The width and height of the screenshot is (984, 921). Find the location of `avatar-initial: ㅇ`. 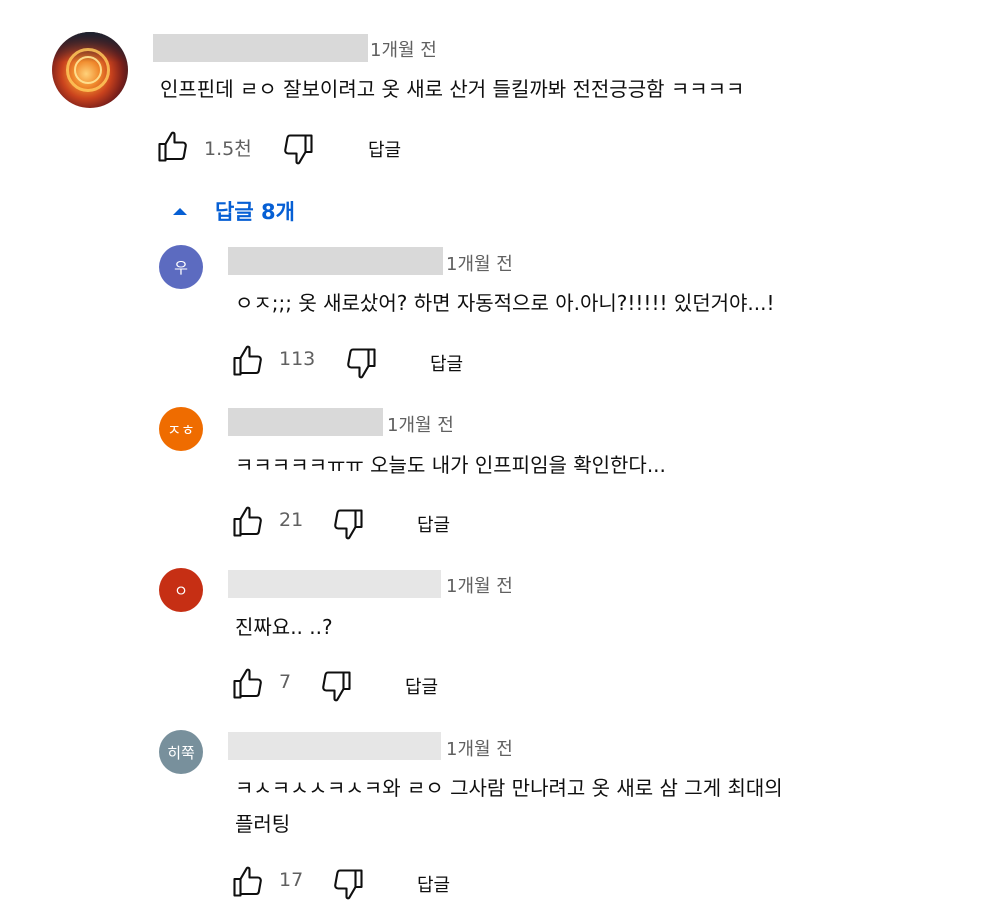

avatar-initial: ㅇ is located at coordinates (181, 590).